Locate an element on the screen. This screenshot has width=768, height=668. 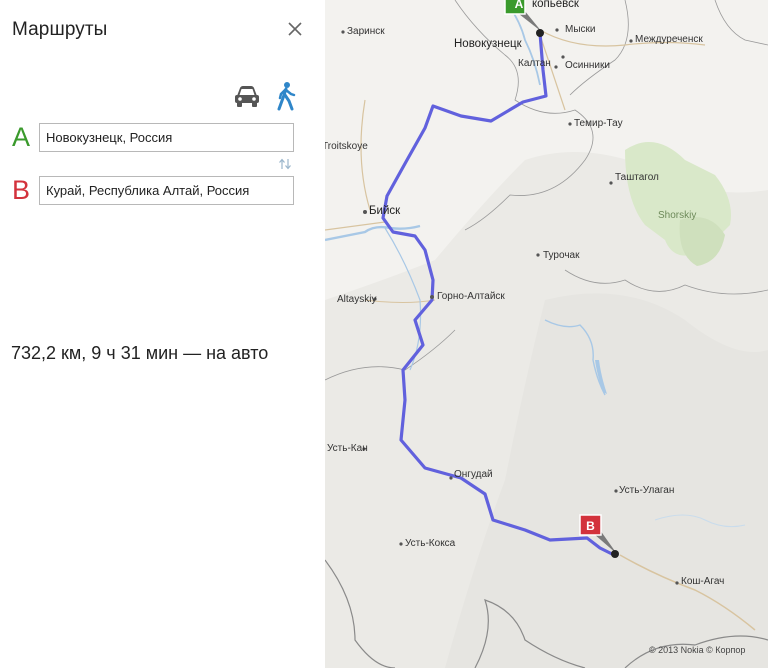
city-label: Темир-Тау is located at coordinates (598, 123).